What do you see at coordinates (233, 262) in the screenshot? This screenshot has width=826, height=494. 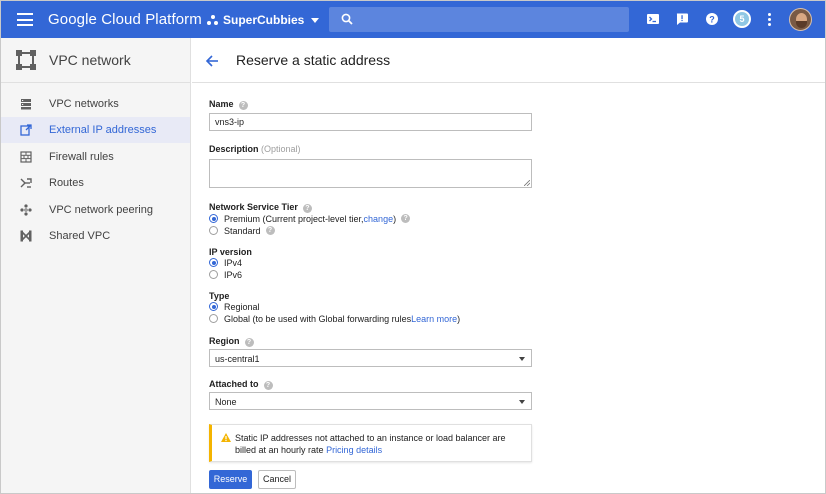 I see `ipv4-text: IPv4` at bounding box center [233, 262].